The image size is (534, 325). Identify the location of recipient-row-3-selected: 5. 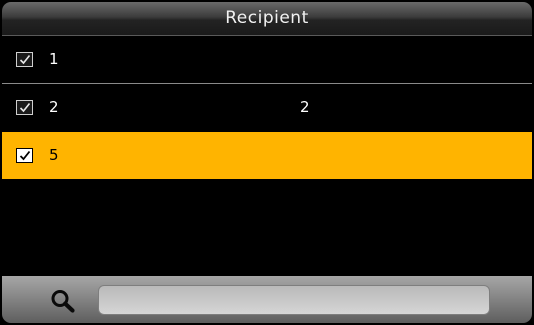
(267, 155).